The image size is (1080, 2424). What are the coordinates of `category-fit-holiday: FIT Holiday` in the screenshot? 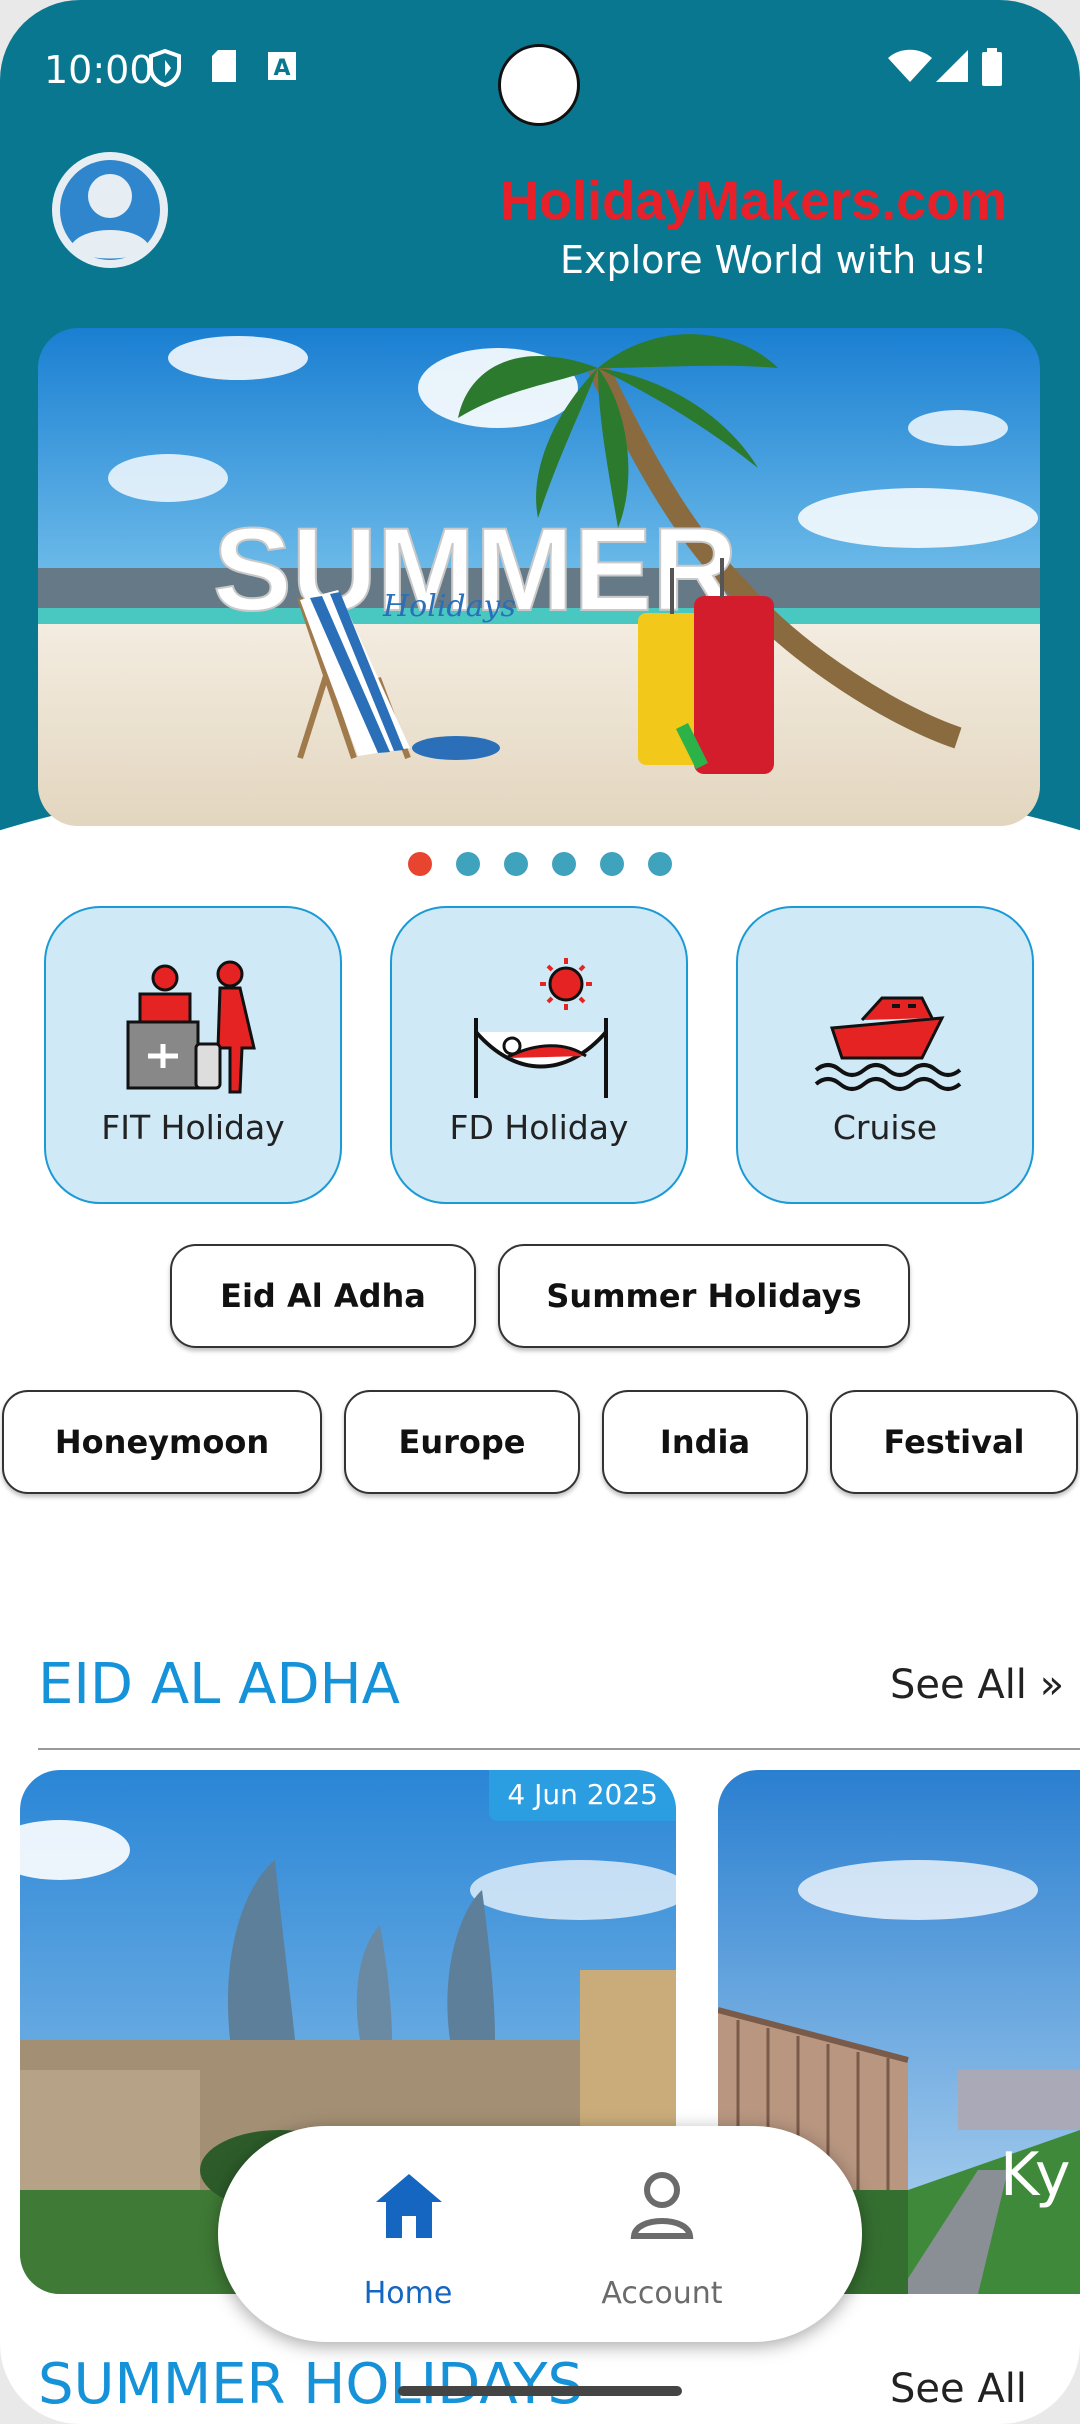 It's located at (193, 1055).